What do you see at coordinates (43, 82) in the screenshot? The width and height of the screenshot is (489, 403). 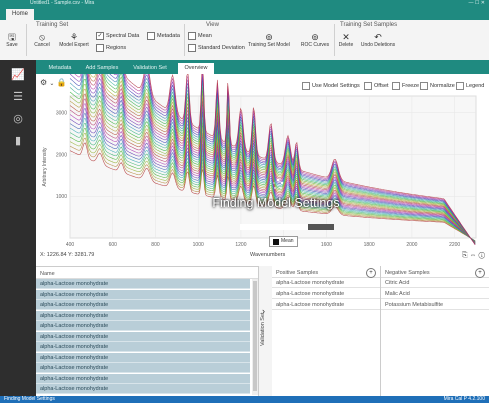 I see `settings-icon: ⚙` at bounding box center [43, 82].